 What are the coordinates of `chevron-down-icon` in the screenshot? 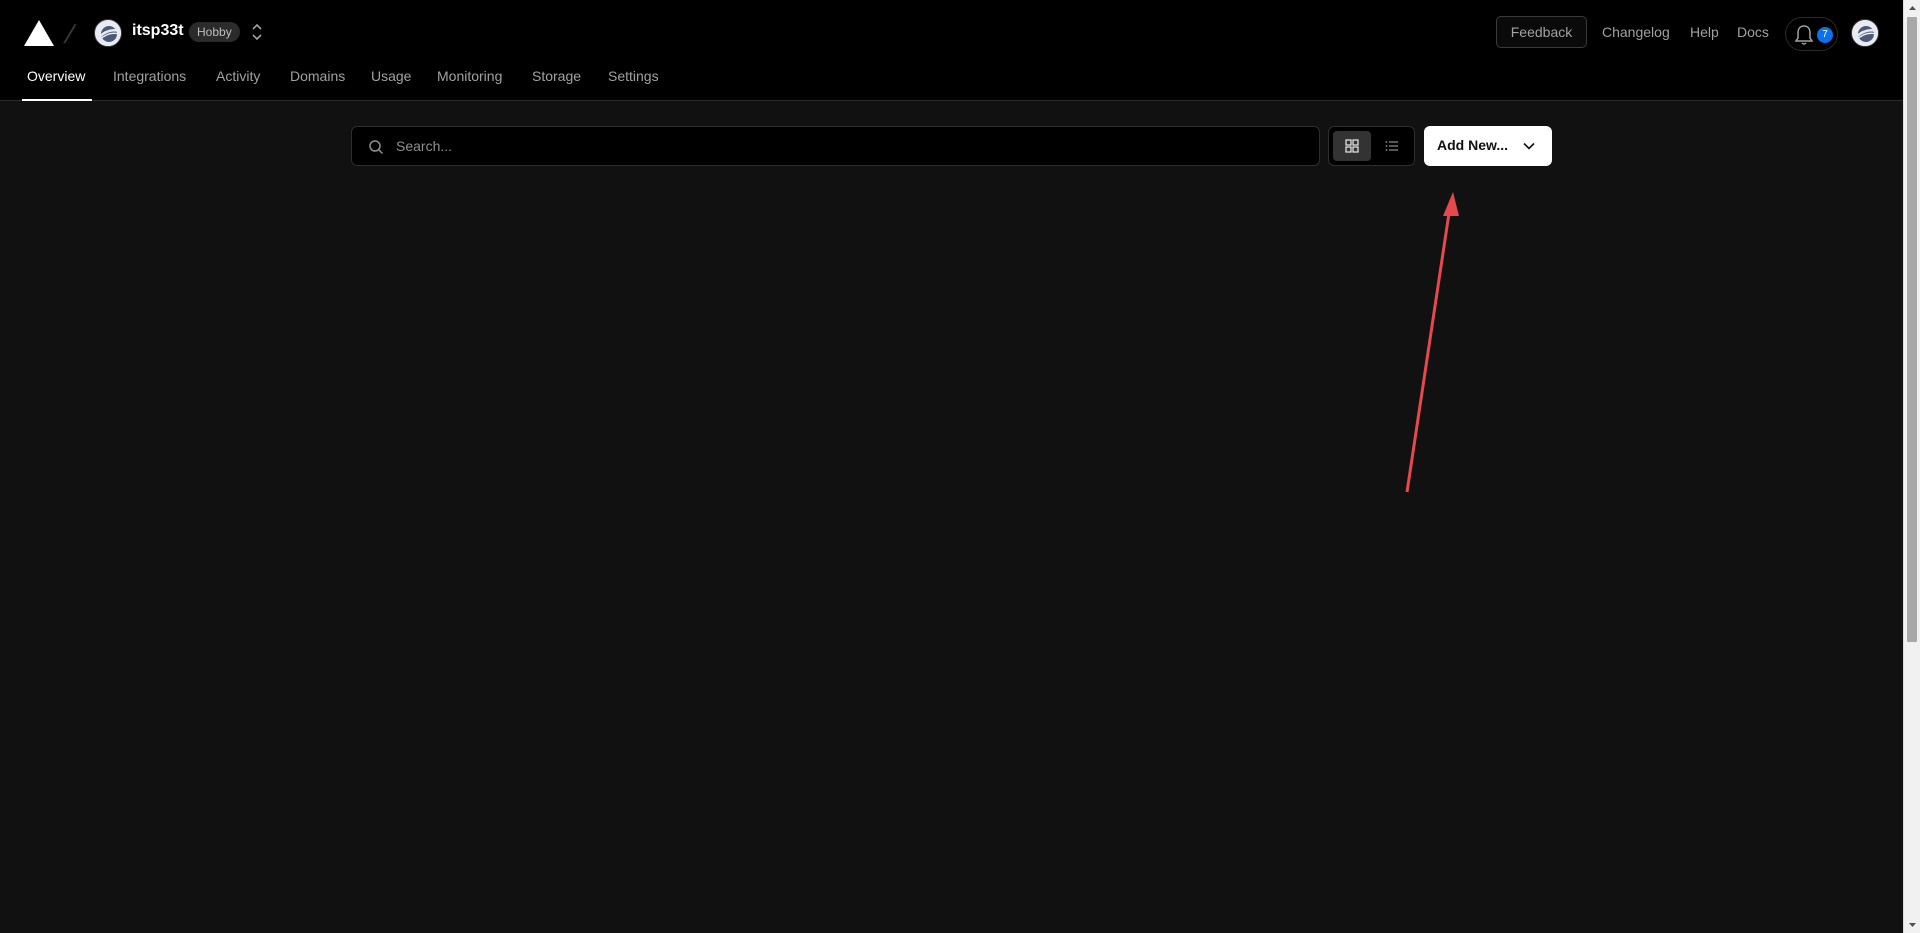 It's located at (1529, 146).